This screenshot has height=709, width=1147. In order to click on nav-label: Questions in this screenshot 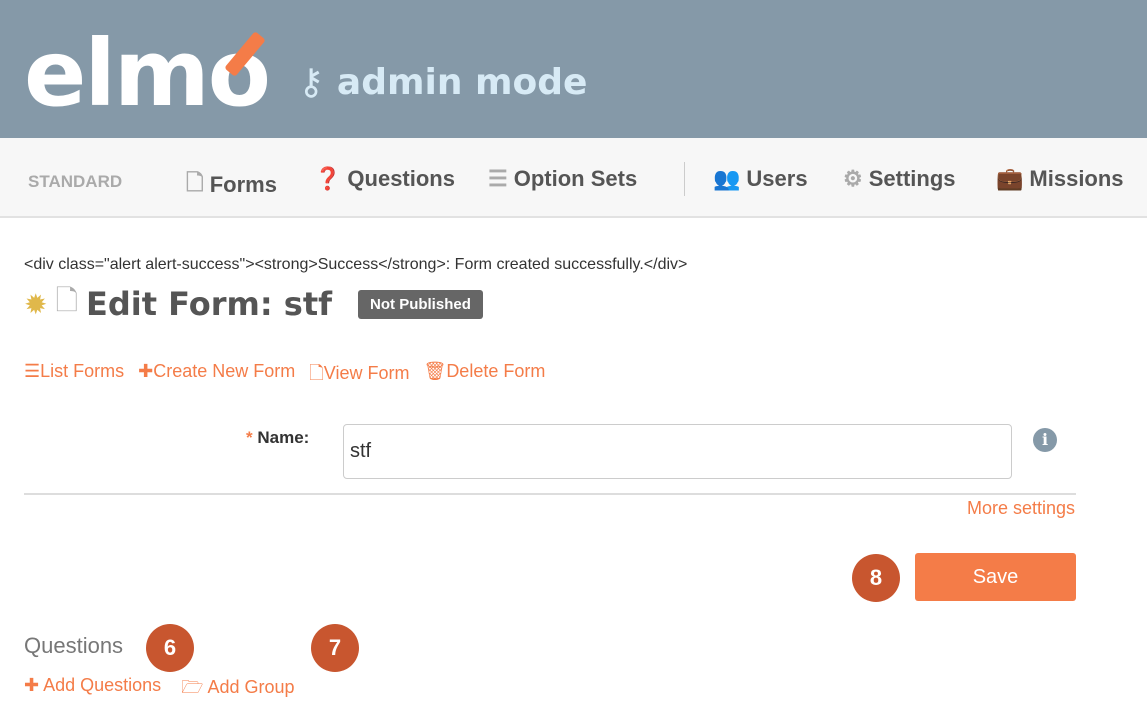, I will do `click(401, 178)`.